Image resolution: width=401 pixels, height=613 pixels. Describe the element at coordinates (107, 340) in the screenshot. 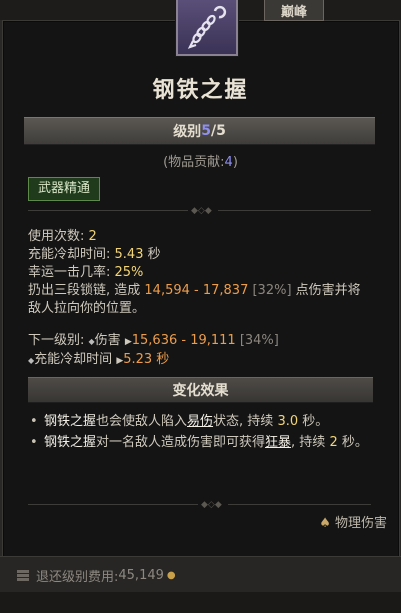

I see `next-damage-label: 伤害` at that location.